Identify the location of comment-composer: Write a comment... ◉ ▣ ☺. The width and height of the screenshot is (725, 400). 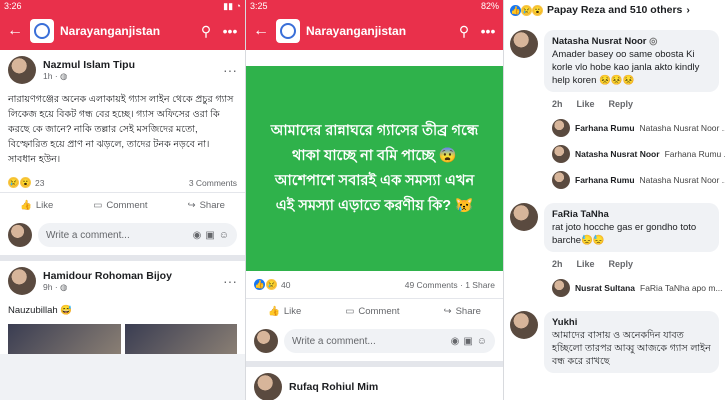
(122, 236).